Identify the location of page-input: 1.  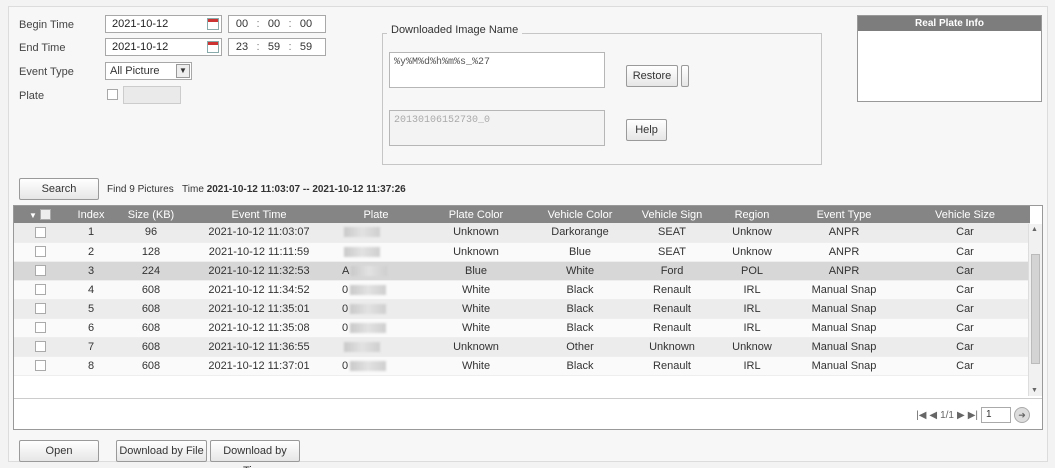
(996, 415).